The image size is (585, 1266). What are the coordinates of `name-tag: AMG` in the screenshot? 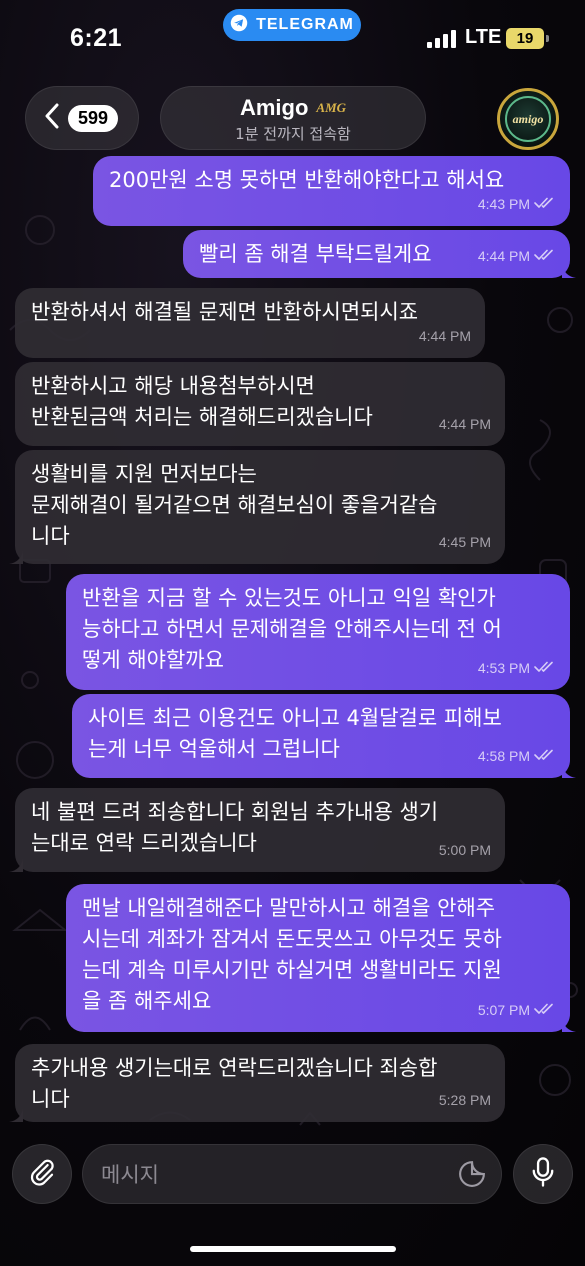 It's located at (331, 107).